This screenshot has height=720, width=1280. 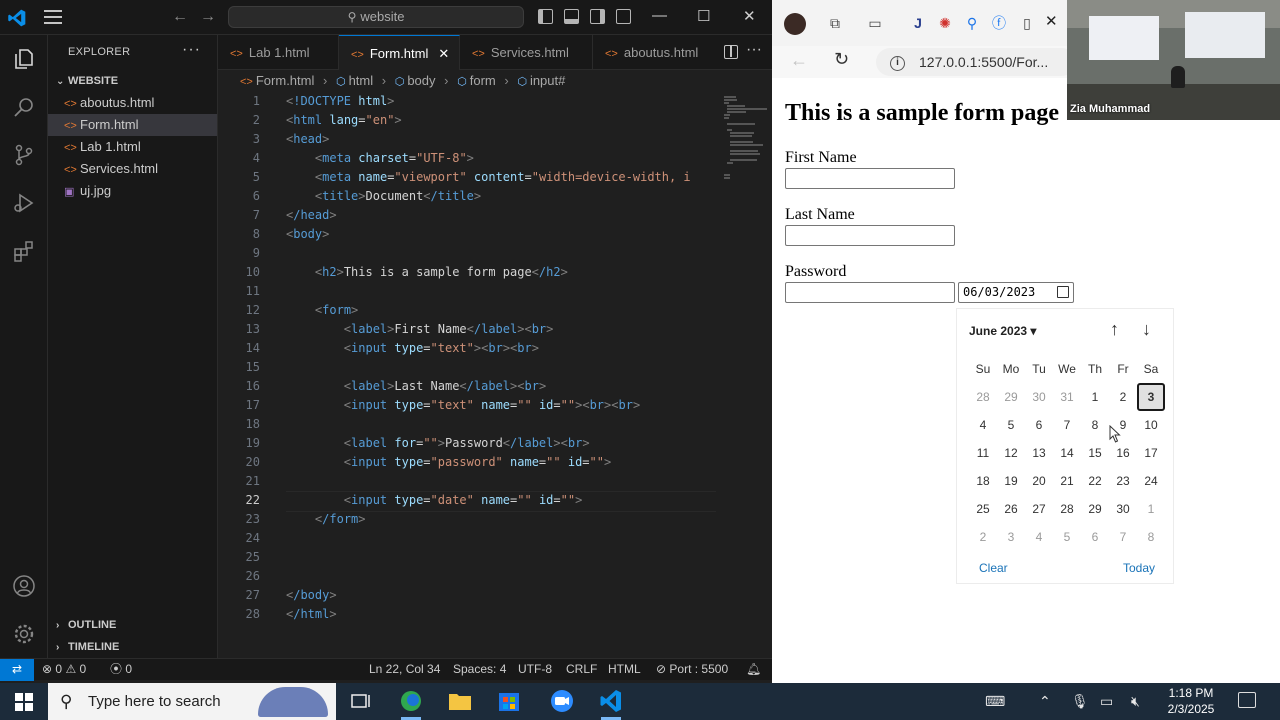 What do you see at coordinates (132, 191) in the screenshot?
I see `file-item-uj-jpg: ▣ uj.jpg` at bounding box center [132, 191].